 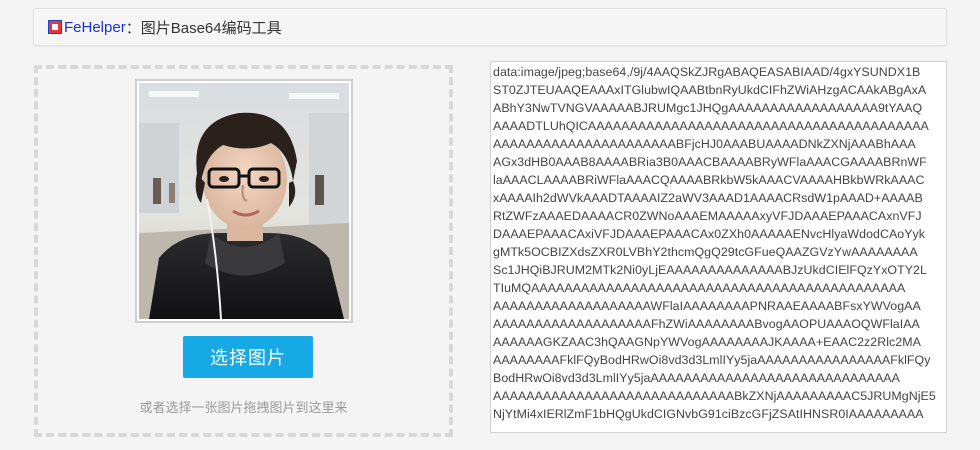 What do you see at coordinates (243, 407) in the screenshot?
I see `drop-hint: 或者选择一张图片拖拽图片到这里来` at bounding box center [243, 407].